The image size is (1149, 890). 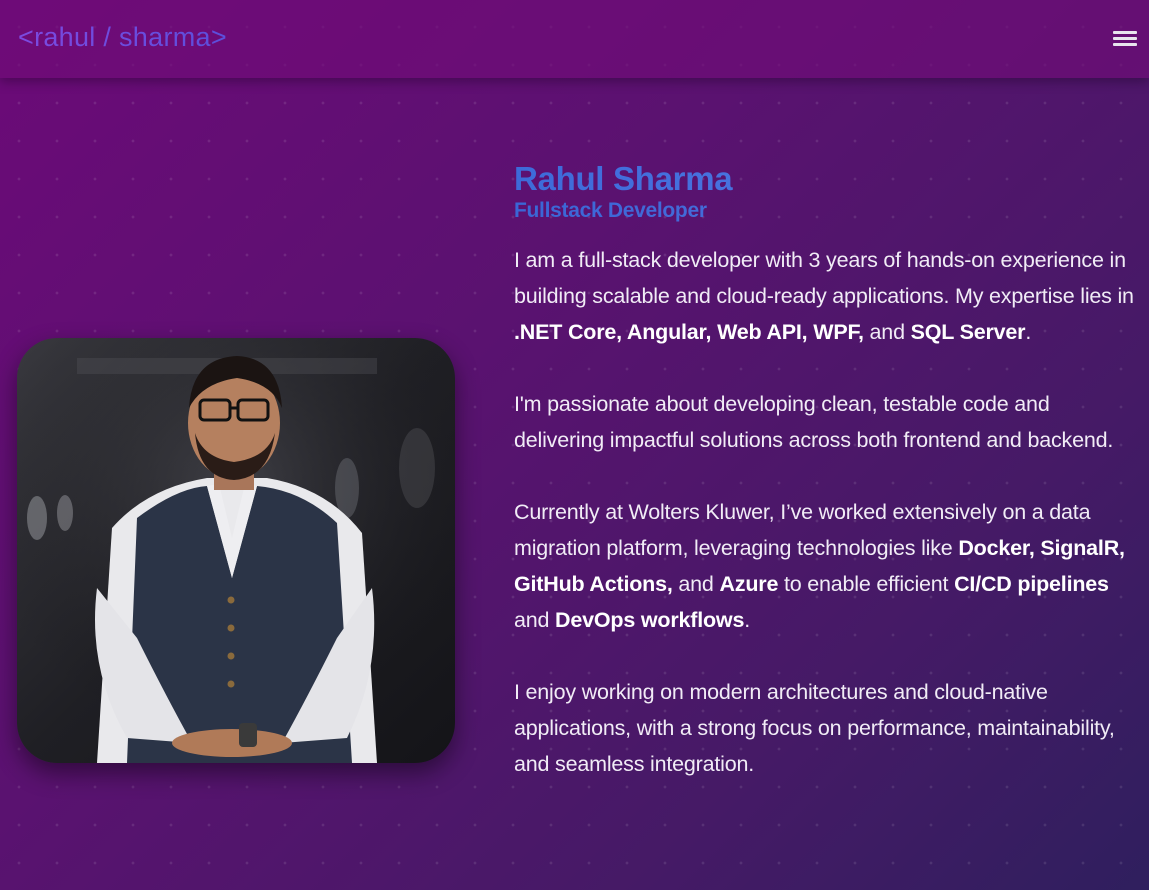 I want to click on highlight-tech: Azure, so click(x=749, y=584).